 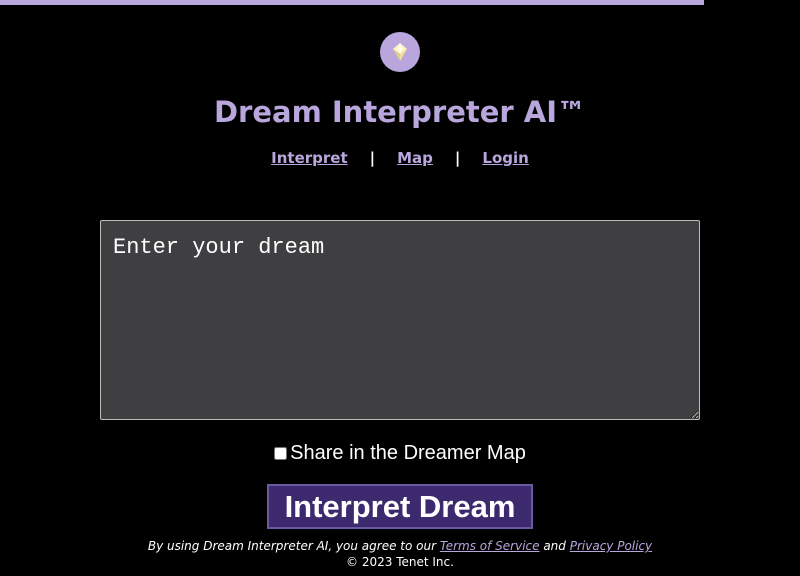 I want to click on interpret-dream-button: Interpret Dream, so click(x=400, y=506).